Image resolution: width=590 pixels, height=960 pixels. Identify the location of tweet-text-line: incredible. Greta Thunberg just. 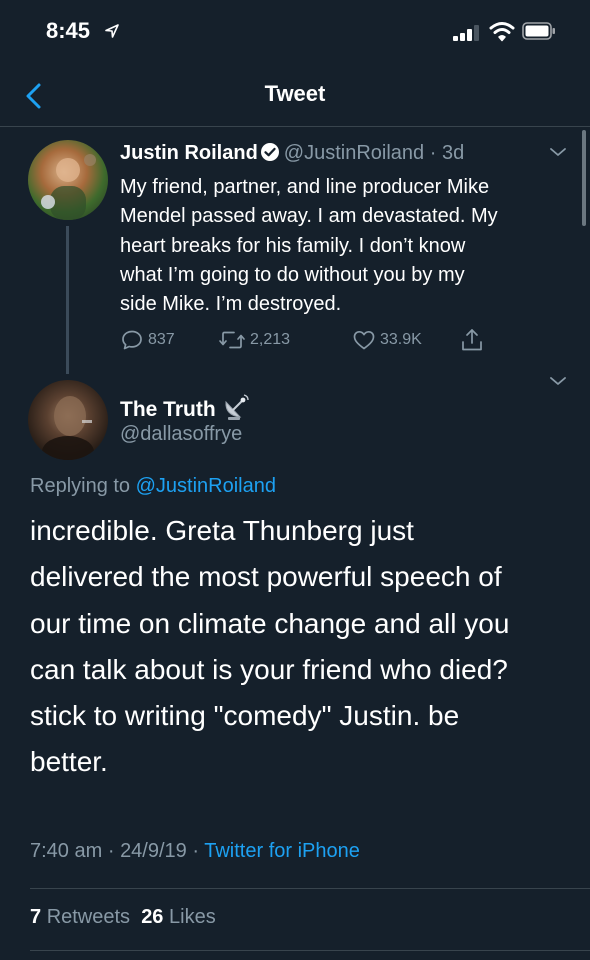
(222, 530).